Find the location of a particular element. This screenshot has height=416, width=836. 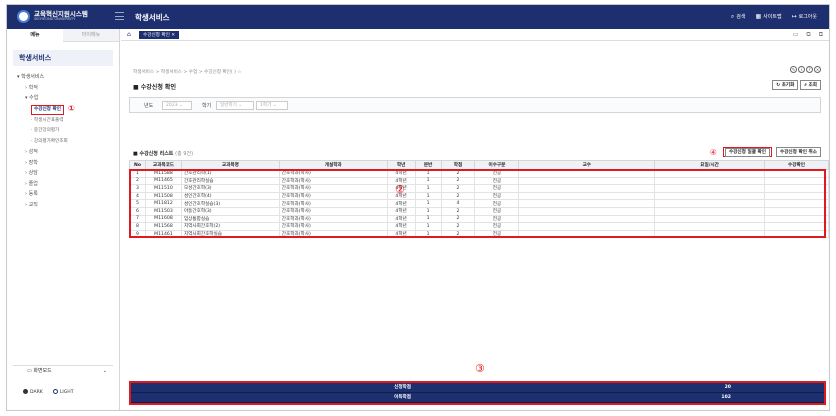

logo-subtitle: SEOYEONG UNIVERSITY is located at coordinates (55, 19).